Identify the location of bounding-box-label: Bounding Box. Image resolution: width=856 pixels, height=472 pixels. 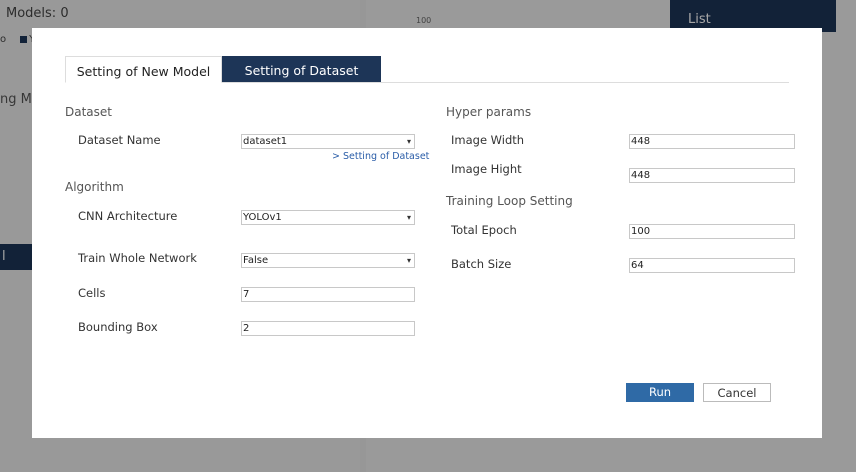
(118, 327).